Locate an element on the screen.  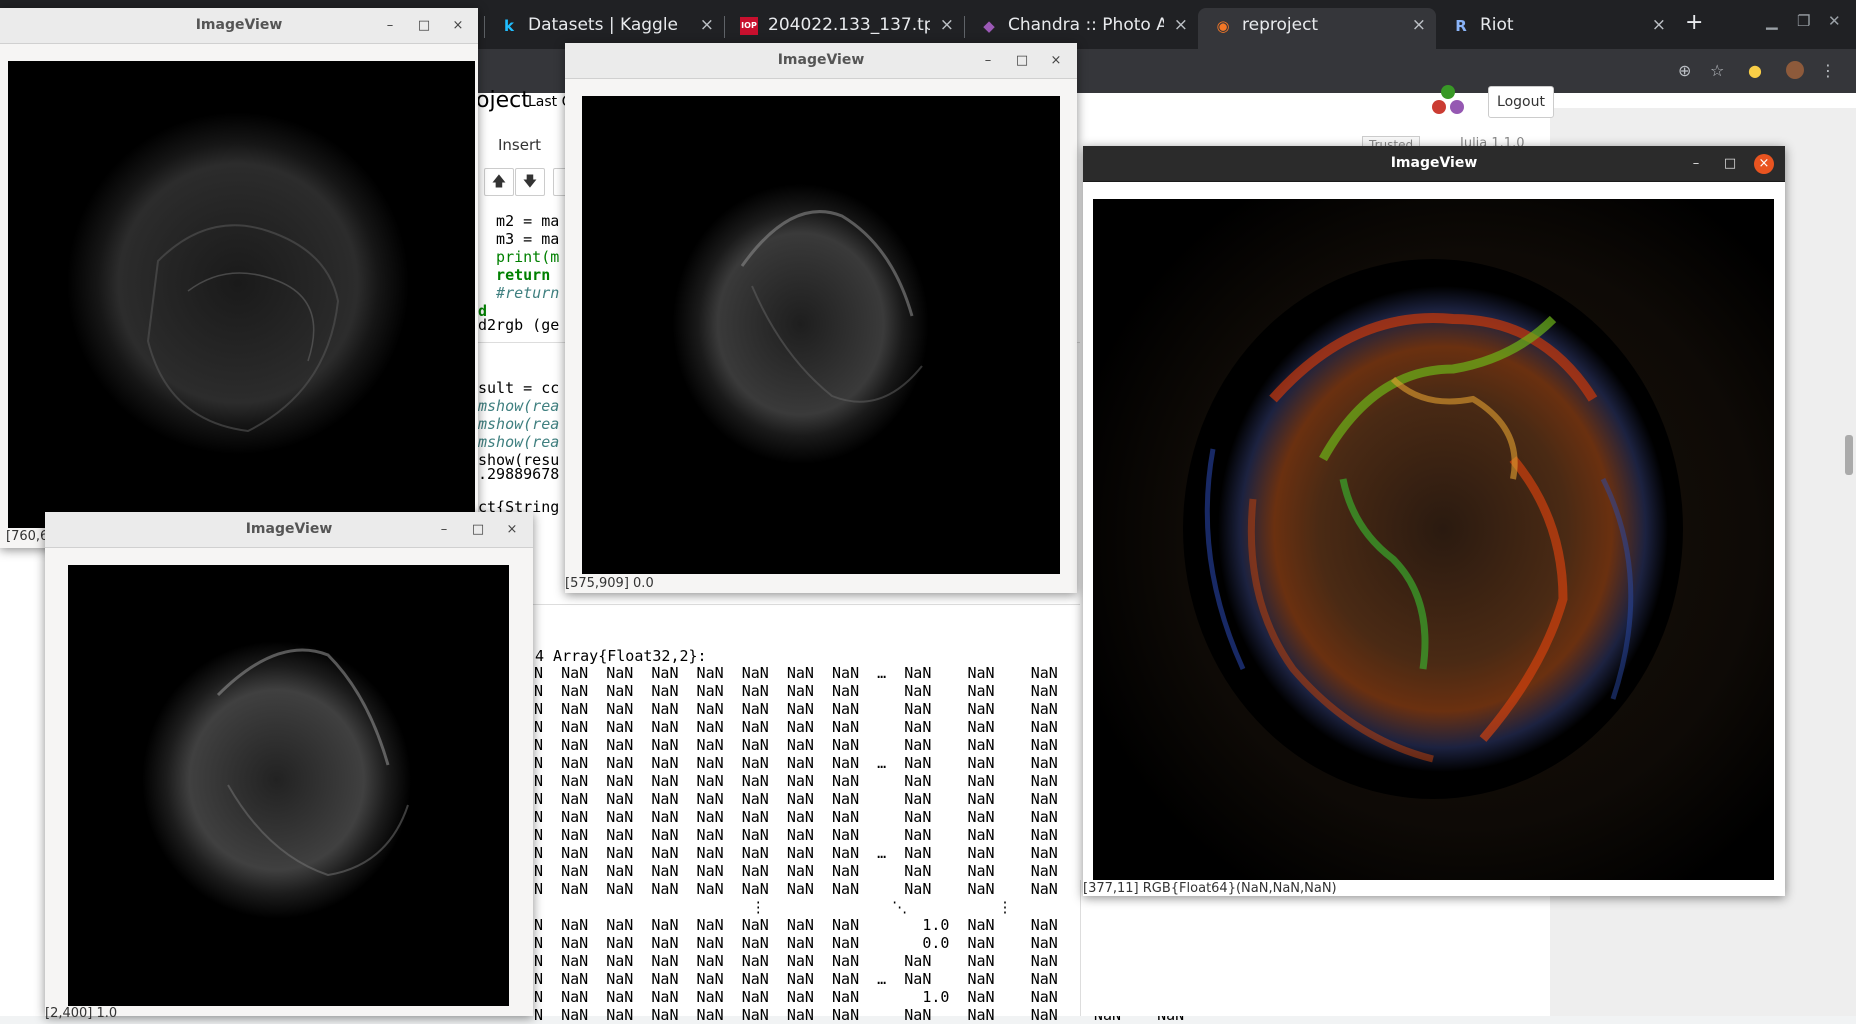
imageview-window-4: ImageView – □ × [2,400] 1.0 is located at coordinates (289, 766).